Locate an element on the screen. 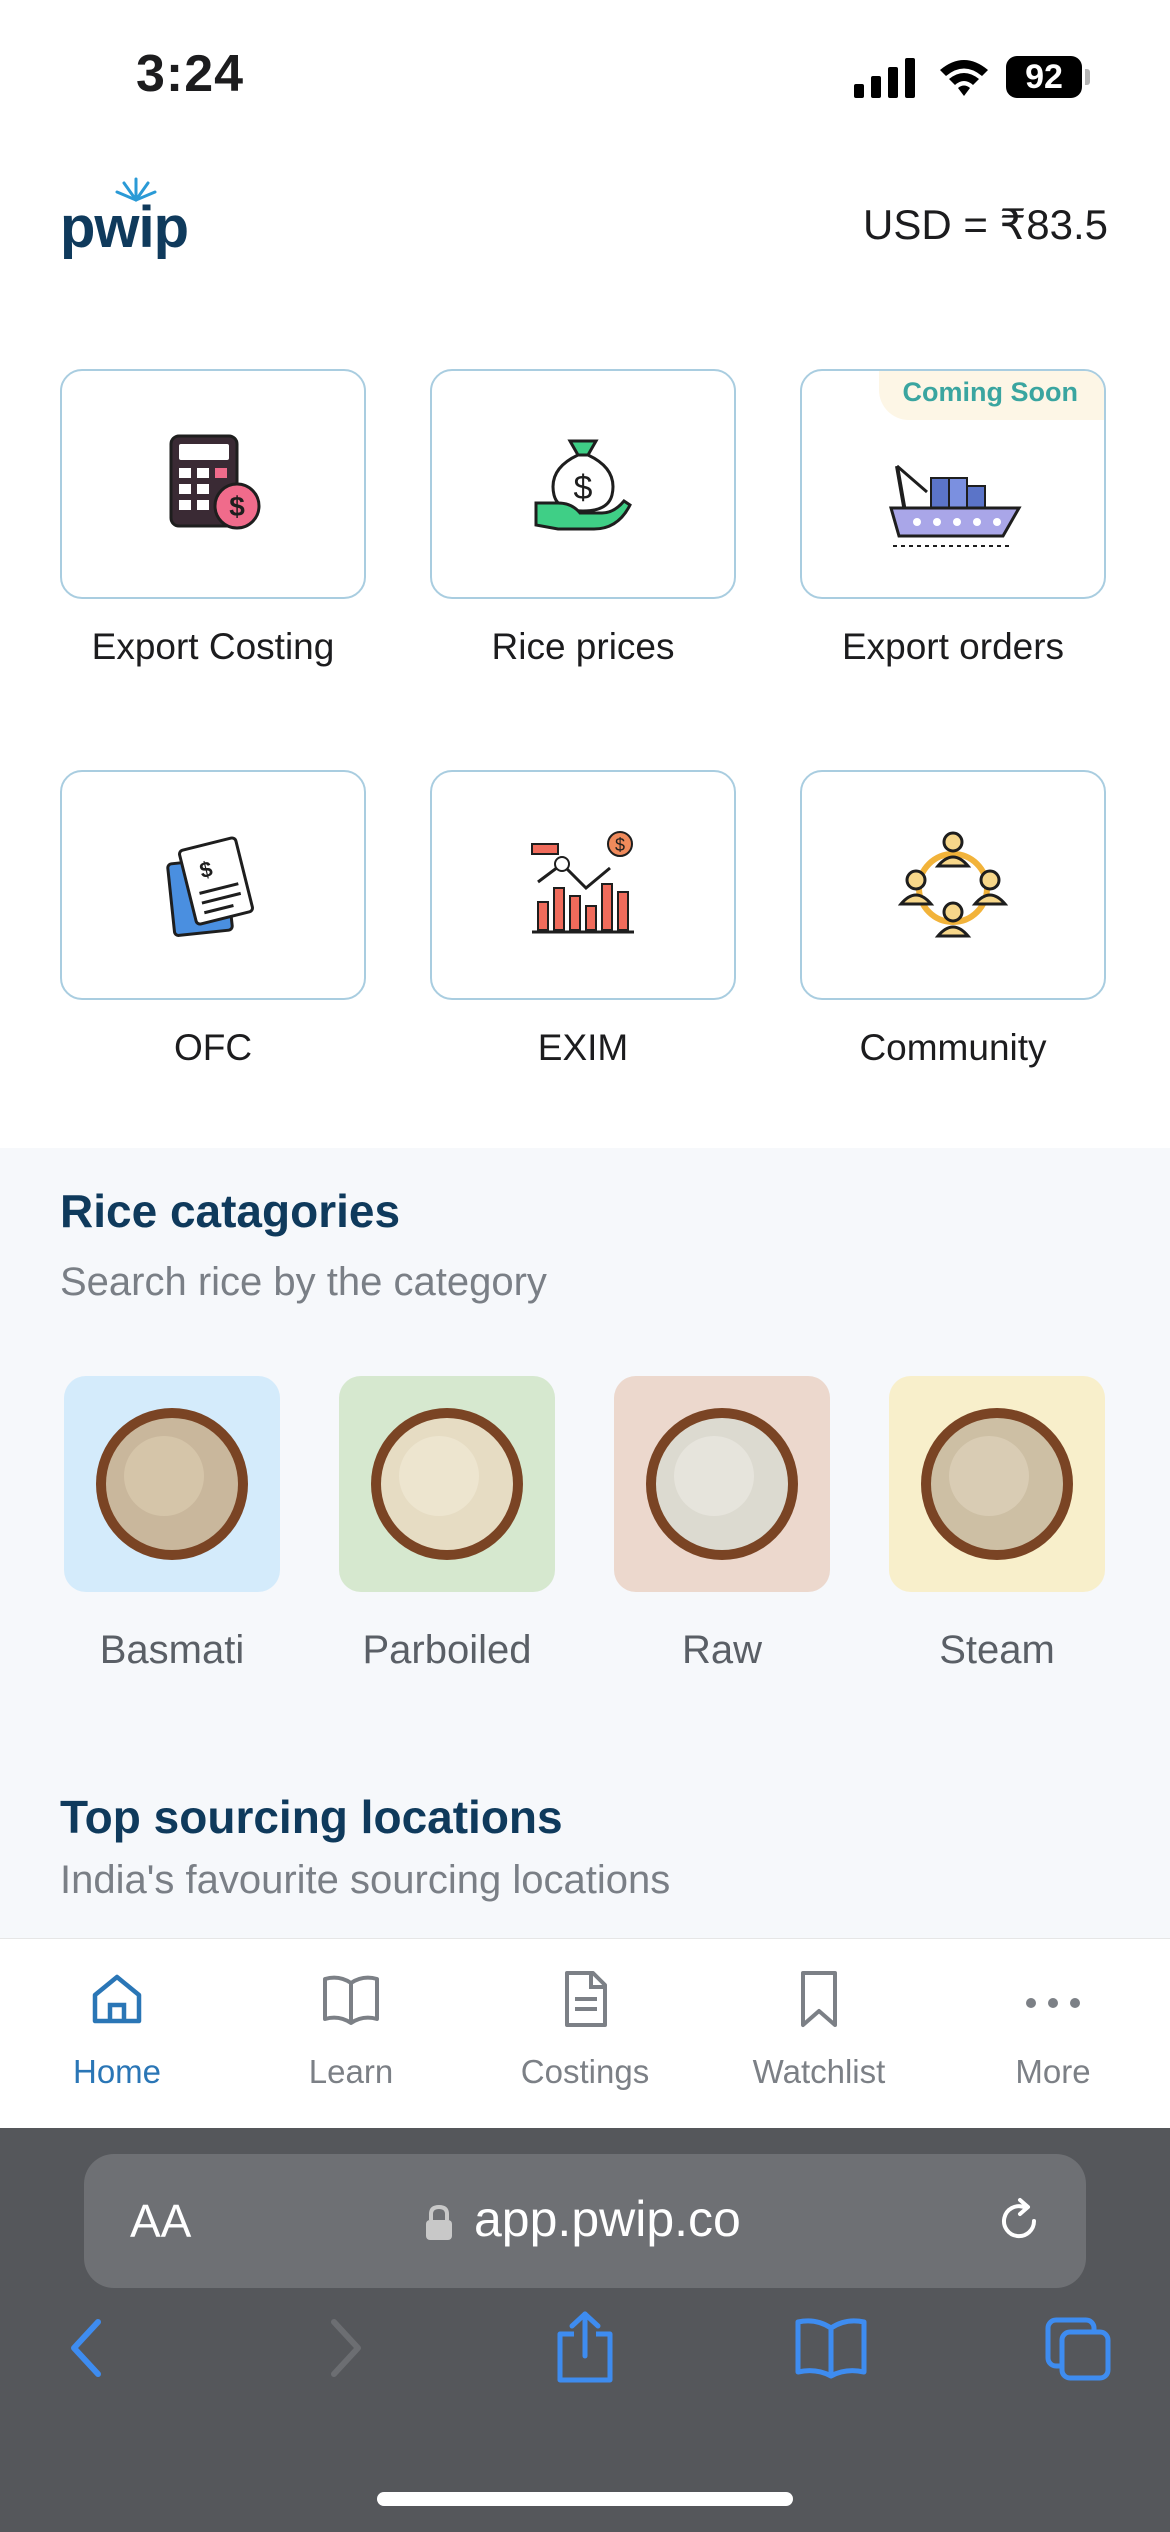 This screenshot has height=2532, width=1170. logo-text: pwip is located at coordinates (124, 227).